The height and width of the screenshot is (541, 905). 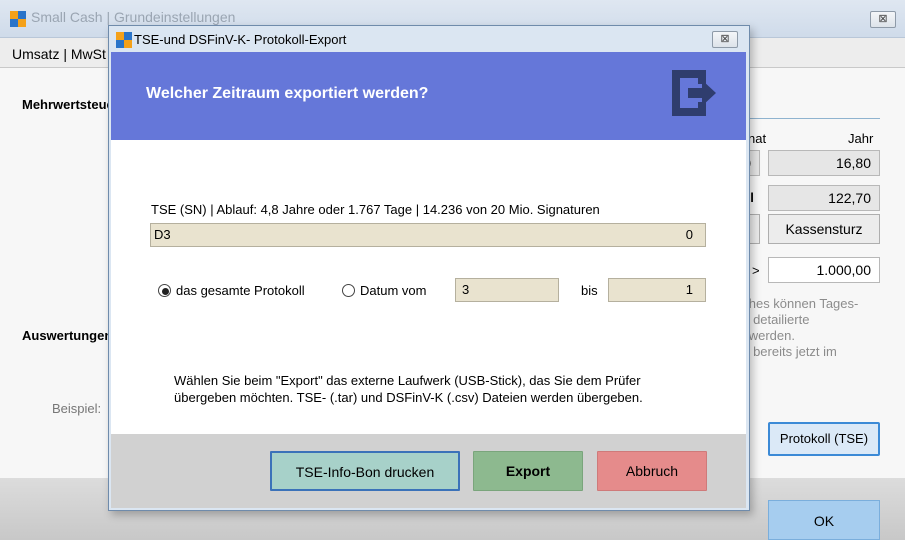 I want to click on column-jahr: Jahr, so click(x=861, y=138).